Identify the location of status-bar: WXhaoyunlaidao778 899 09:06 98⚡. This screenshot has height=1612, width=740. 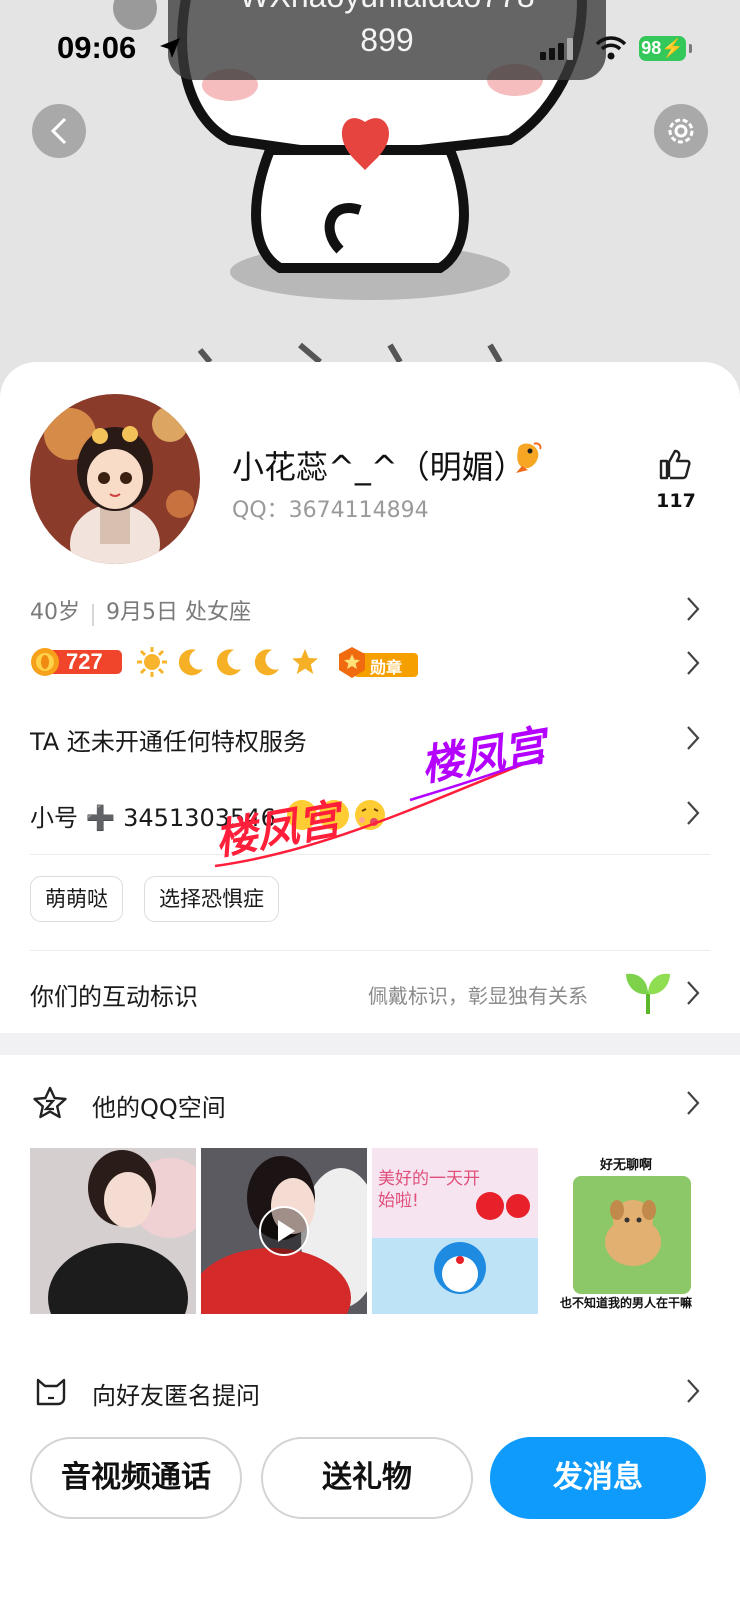
(370, 50).